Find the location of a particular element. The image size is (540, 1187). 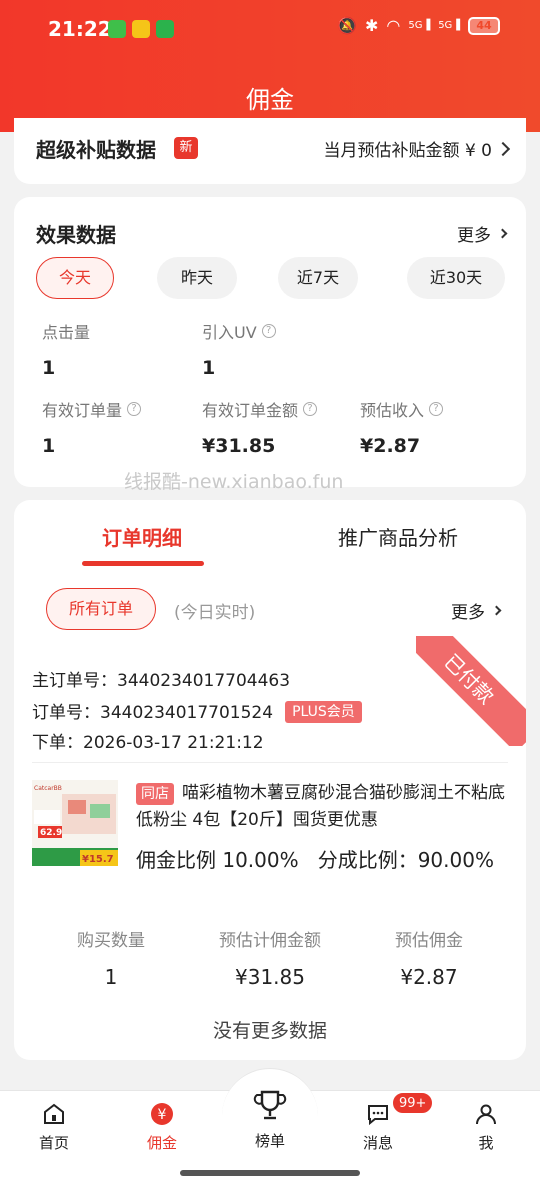

tab-order-details: 订单明细 is located at coordinates (142, 536).